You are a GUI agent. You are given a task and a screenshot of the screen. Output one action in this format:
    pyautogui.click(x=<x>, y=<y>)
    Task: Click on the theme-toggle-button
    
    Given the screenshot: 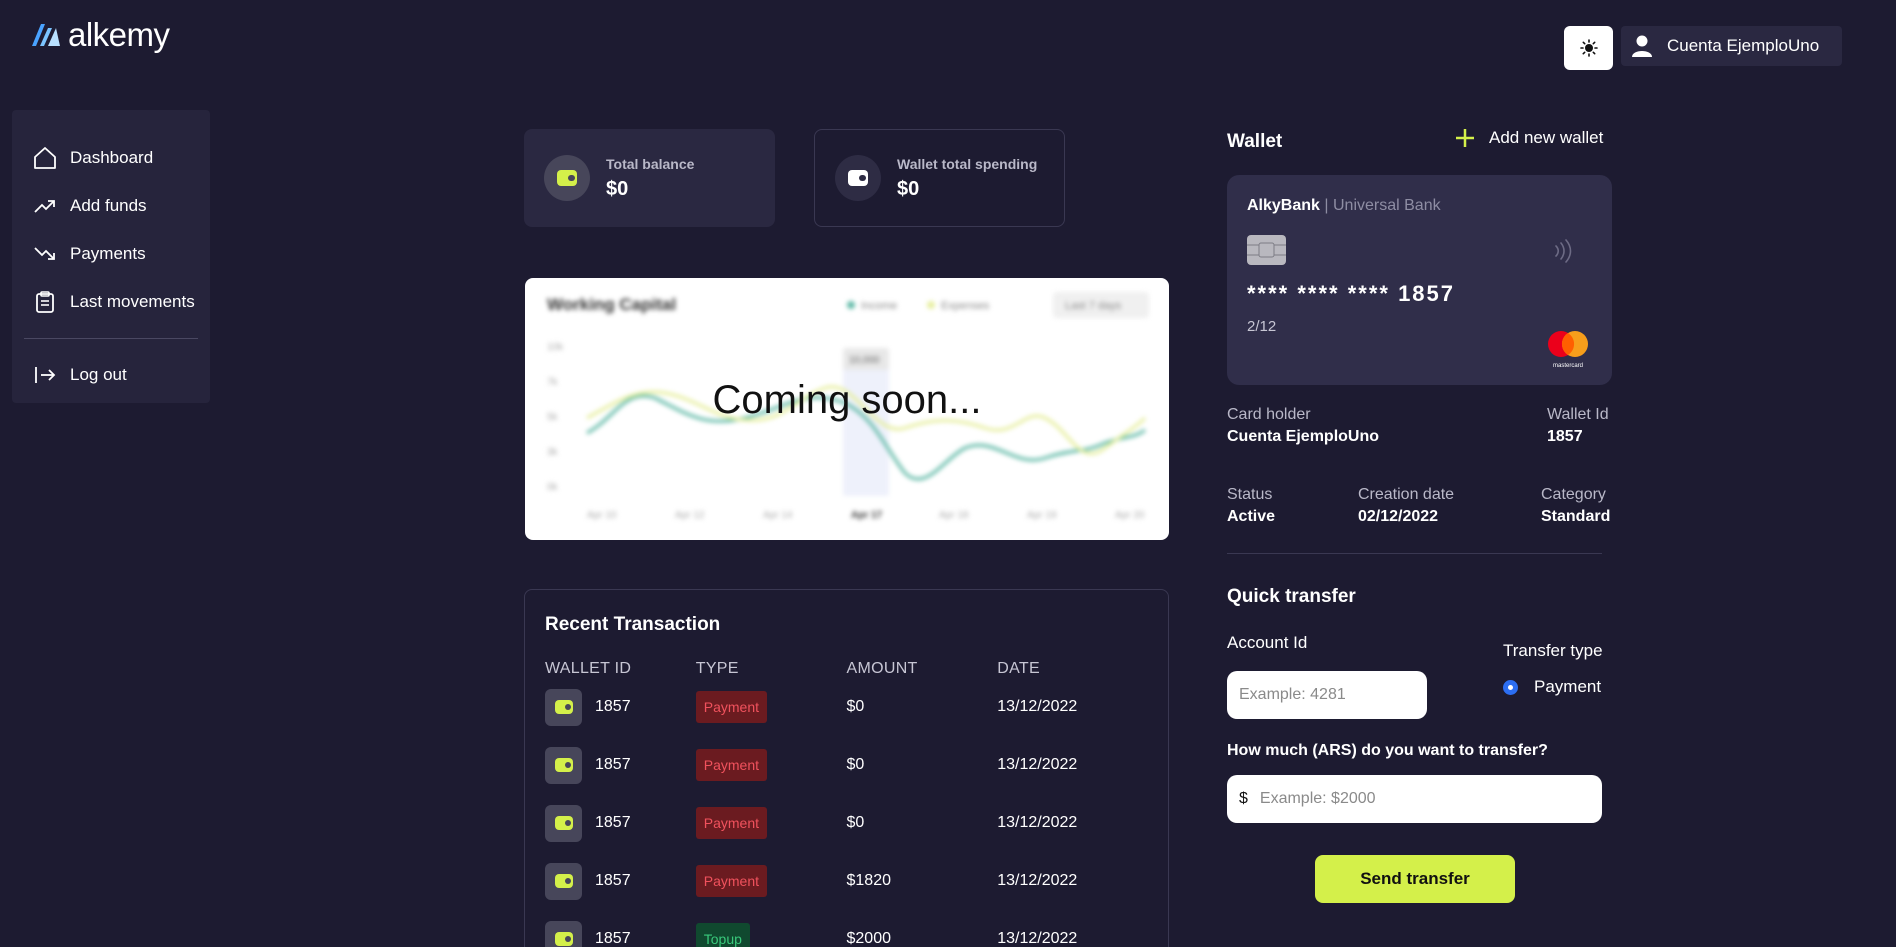 What is the action you would take?
    pyautogui.click(x=1588, y=48)
    